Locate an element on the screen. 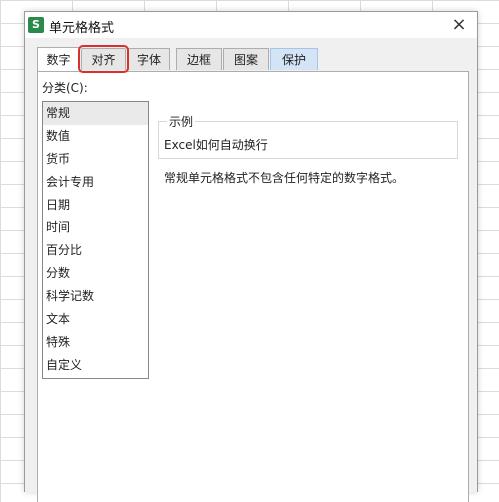  sample-value: Excel如何自动换行 is located at coordinates (216, 145).